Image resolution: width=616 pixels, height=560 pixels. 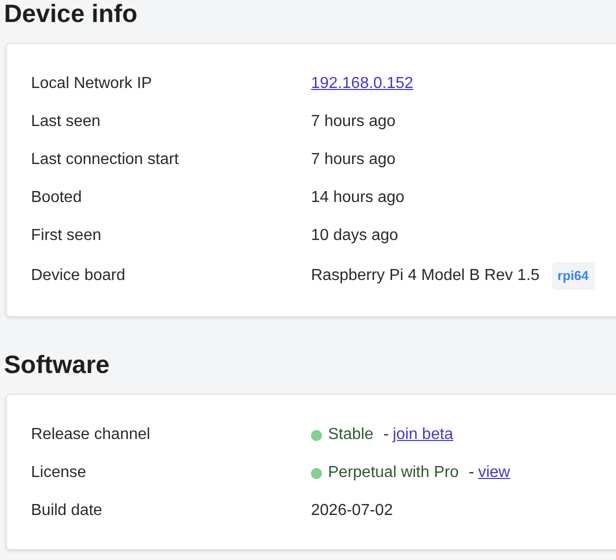 I want to click on field-label: Build date, so click(x=67, y=511).